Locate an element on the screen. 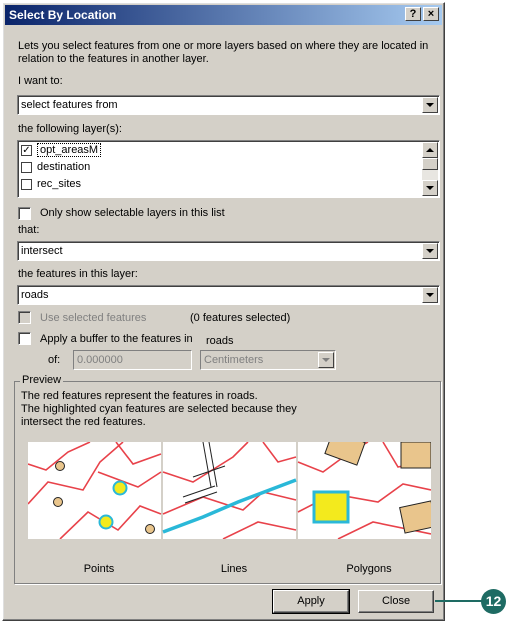 The image size is (510, 623). preview-line-3: intersect the red features. is located at coordinates (83, 422).